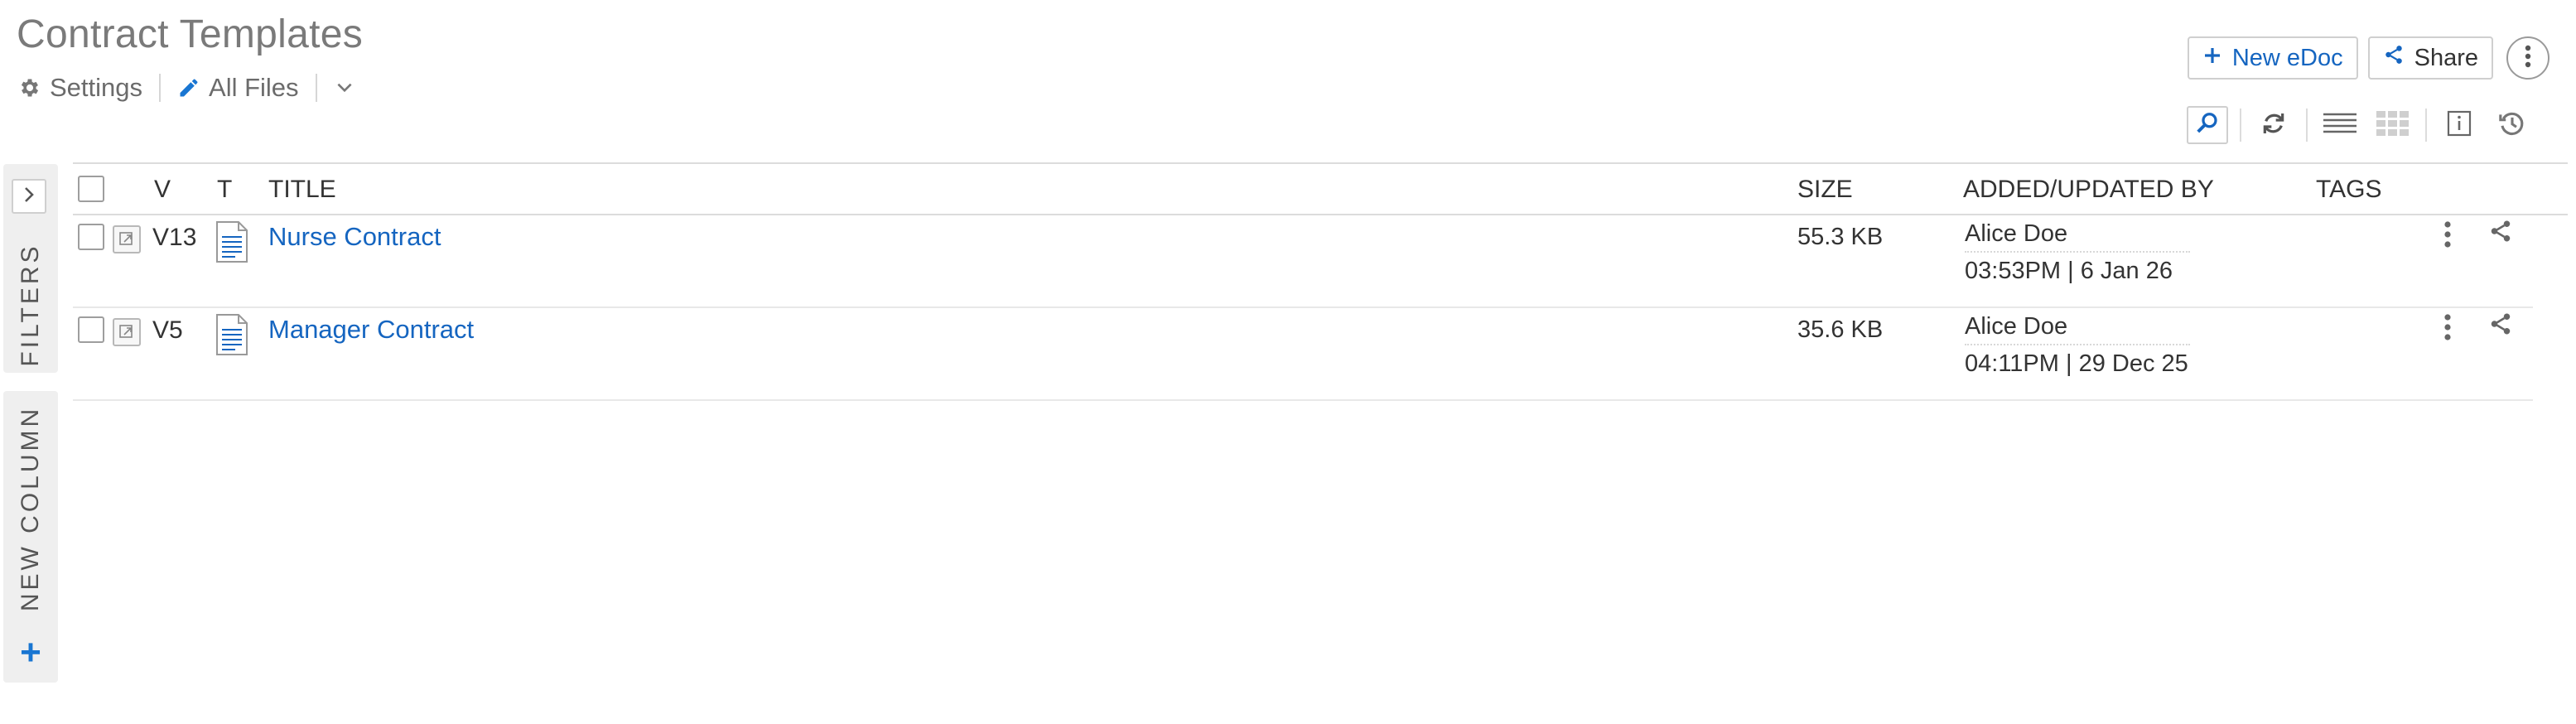 This screenshot has height=724, width=2576. What do you see at coordinates (225, 190) in the screenshot?
I see `column-header-type: T` at bounding box center [225, 190].